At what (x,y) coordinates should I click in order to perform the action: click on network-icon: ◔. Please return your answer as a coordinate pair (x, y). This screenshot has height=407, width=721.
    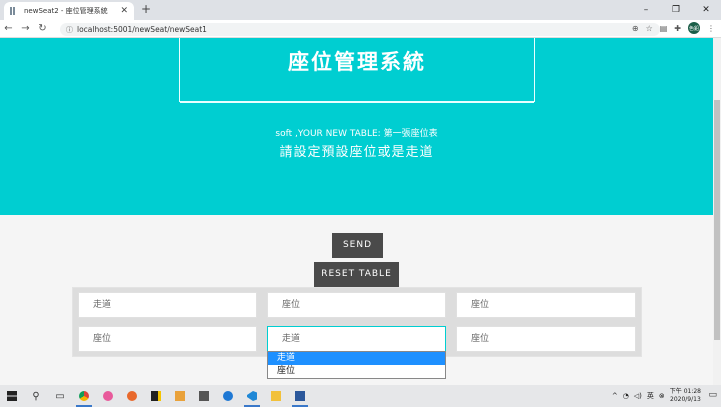
    Looking at the image, I should click on (626, 396).